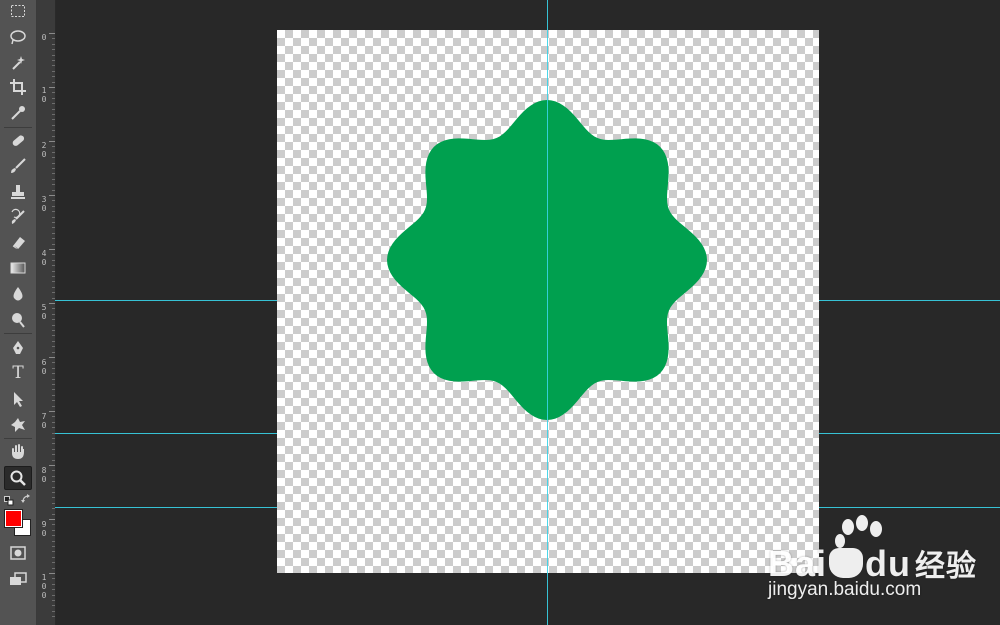 The width and height of the screenshot is (1000, 625). I want to click on swap-colors-icon, so click(26, 499).